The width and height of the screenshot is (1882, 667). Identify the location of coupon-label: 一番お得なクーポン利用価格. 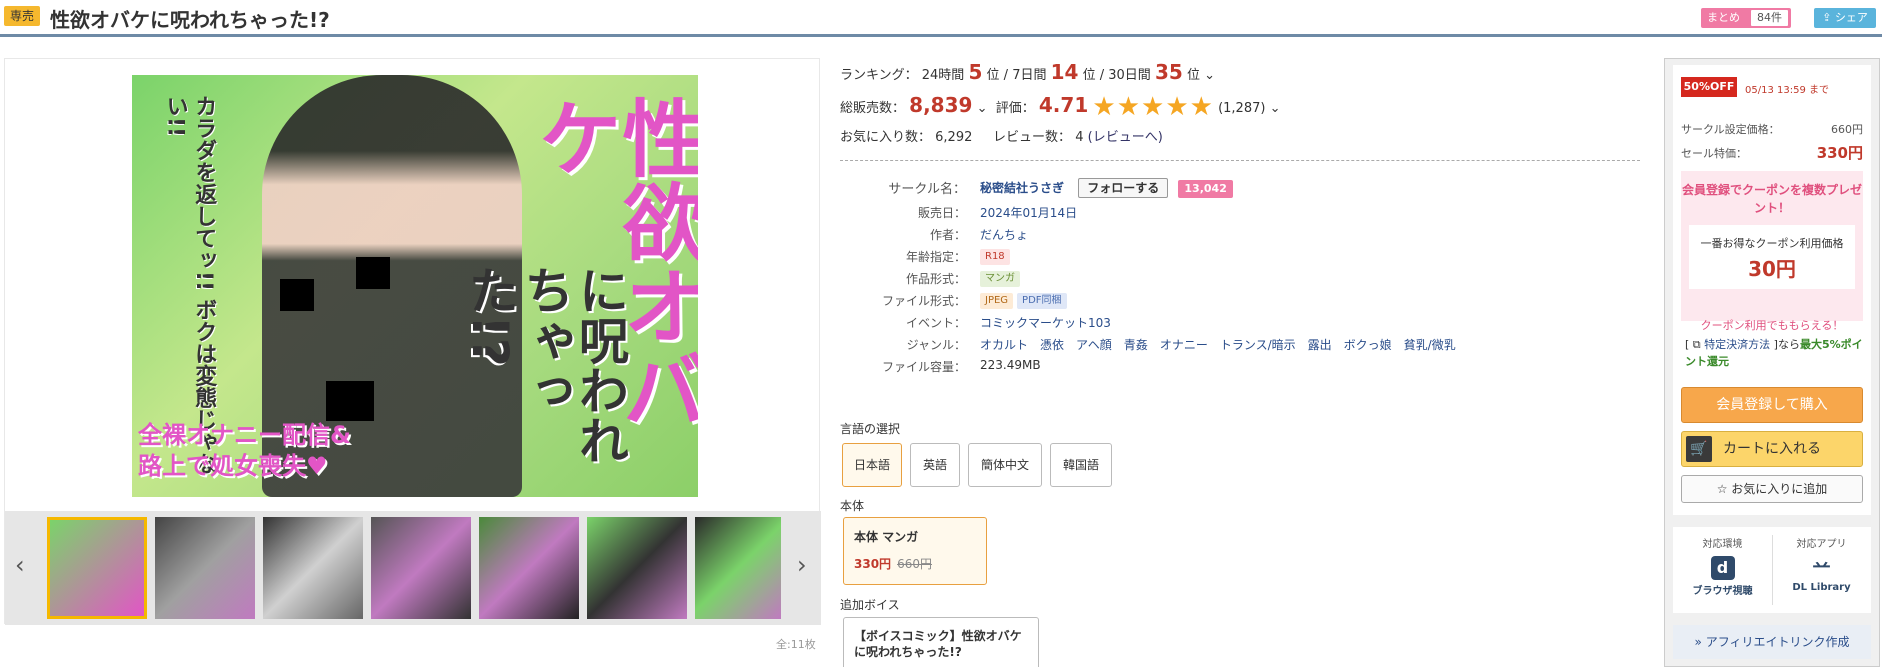
(1772, 243).